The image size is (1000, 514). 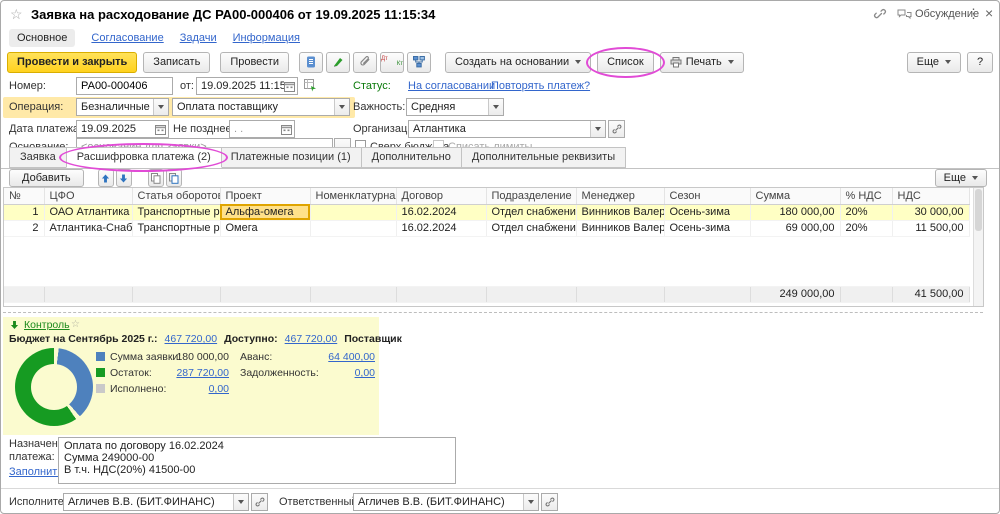 I want to click on responsible-field: Агличев В.В. (БИТ.ФИНАНС), so click(x=446, y=502).